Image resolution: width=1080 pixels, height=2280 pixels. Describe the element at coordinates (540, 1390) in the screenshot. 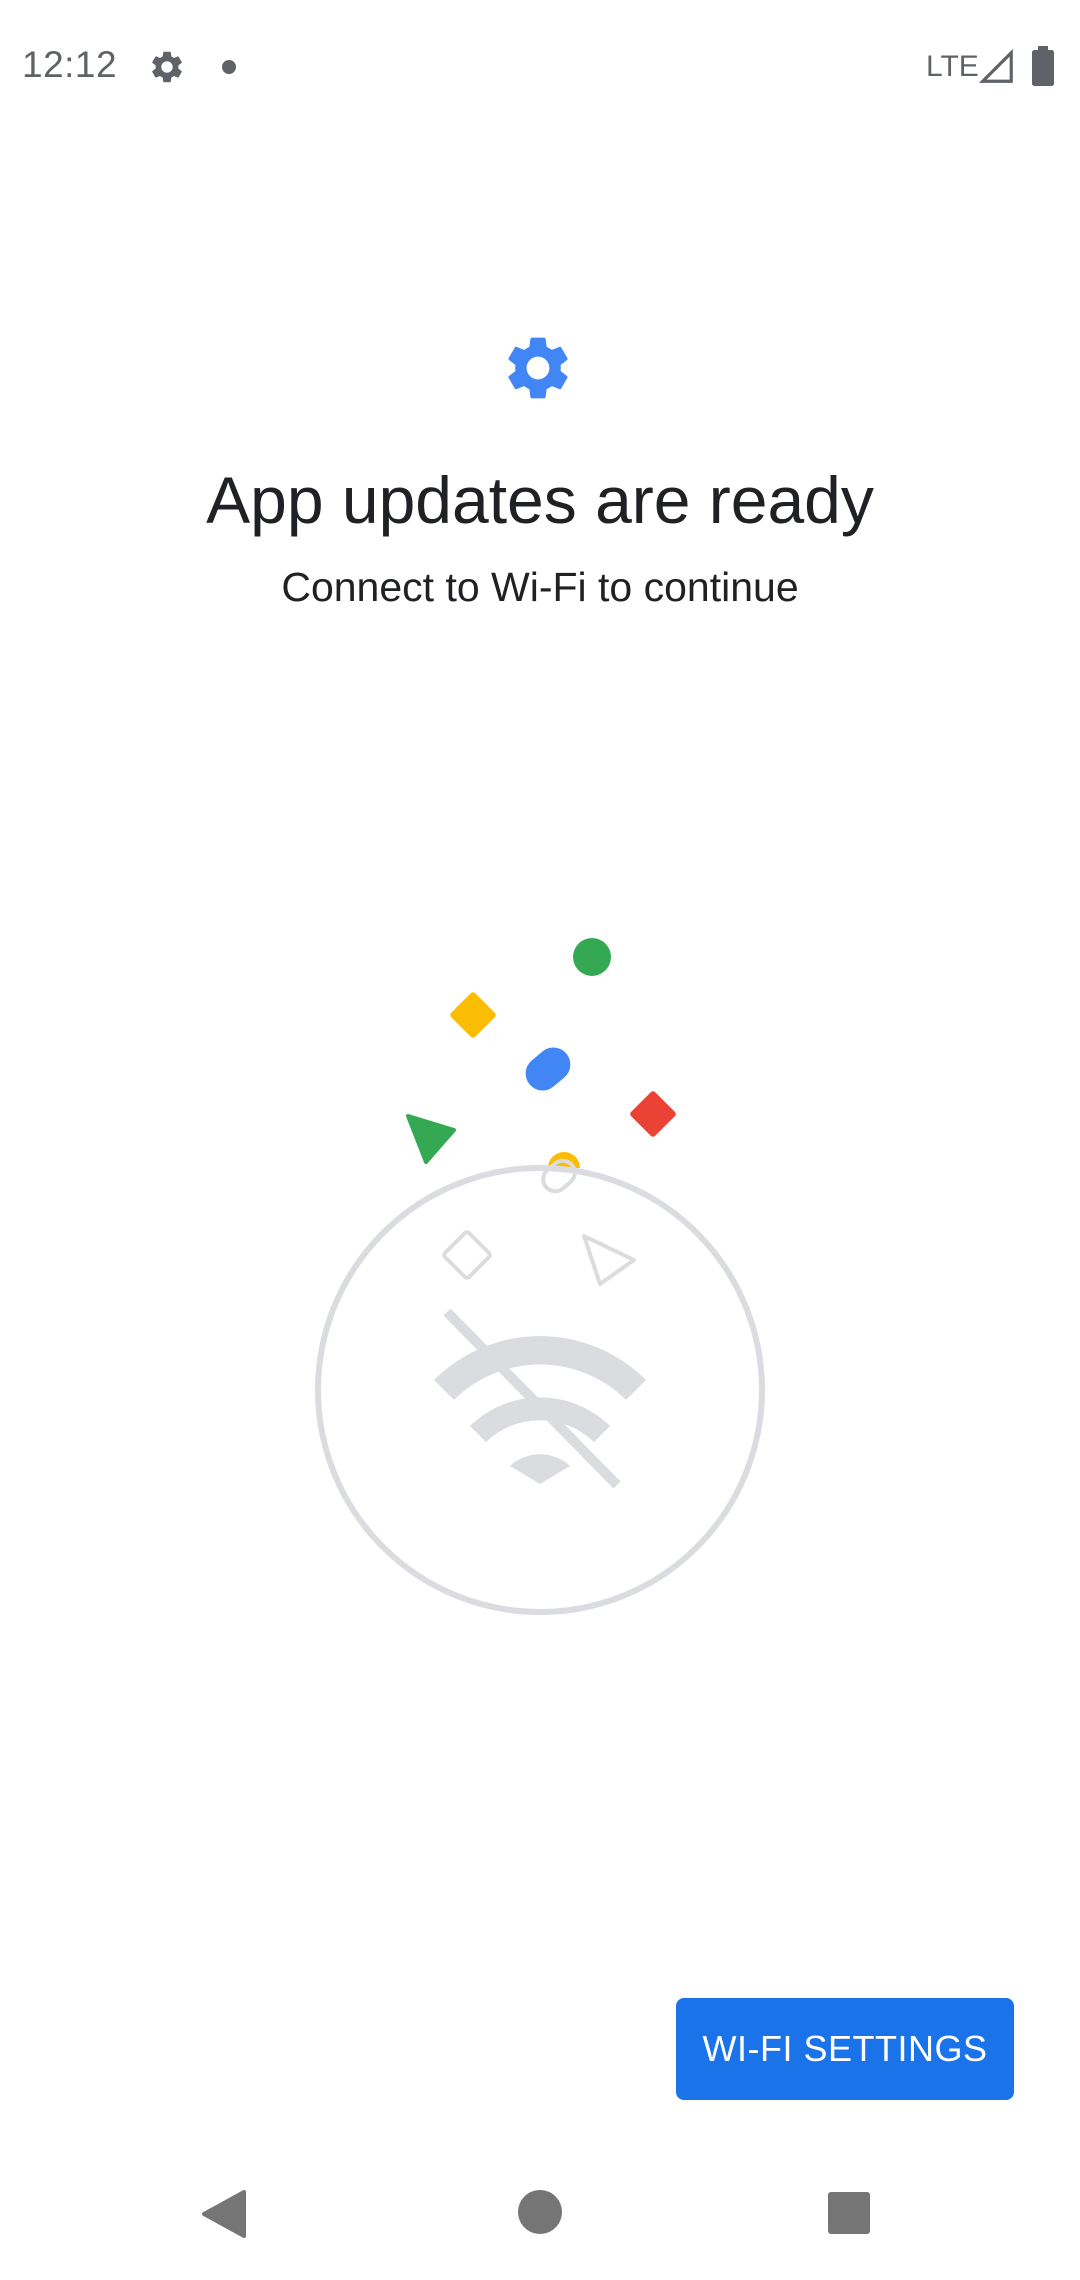

I see `illustration-circle` at that location.